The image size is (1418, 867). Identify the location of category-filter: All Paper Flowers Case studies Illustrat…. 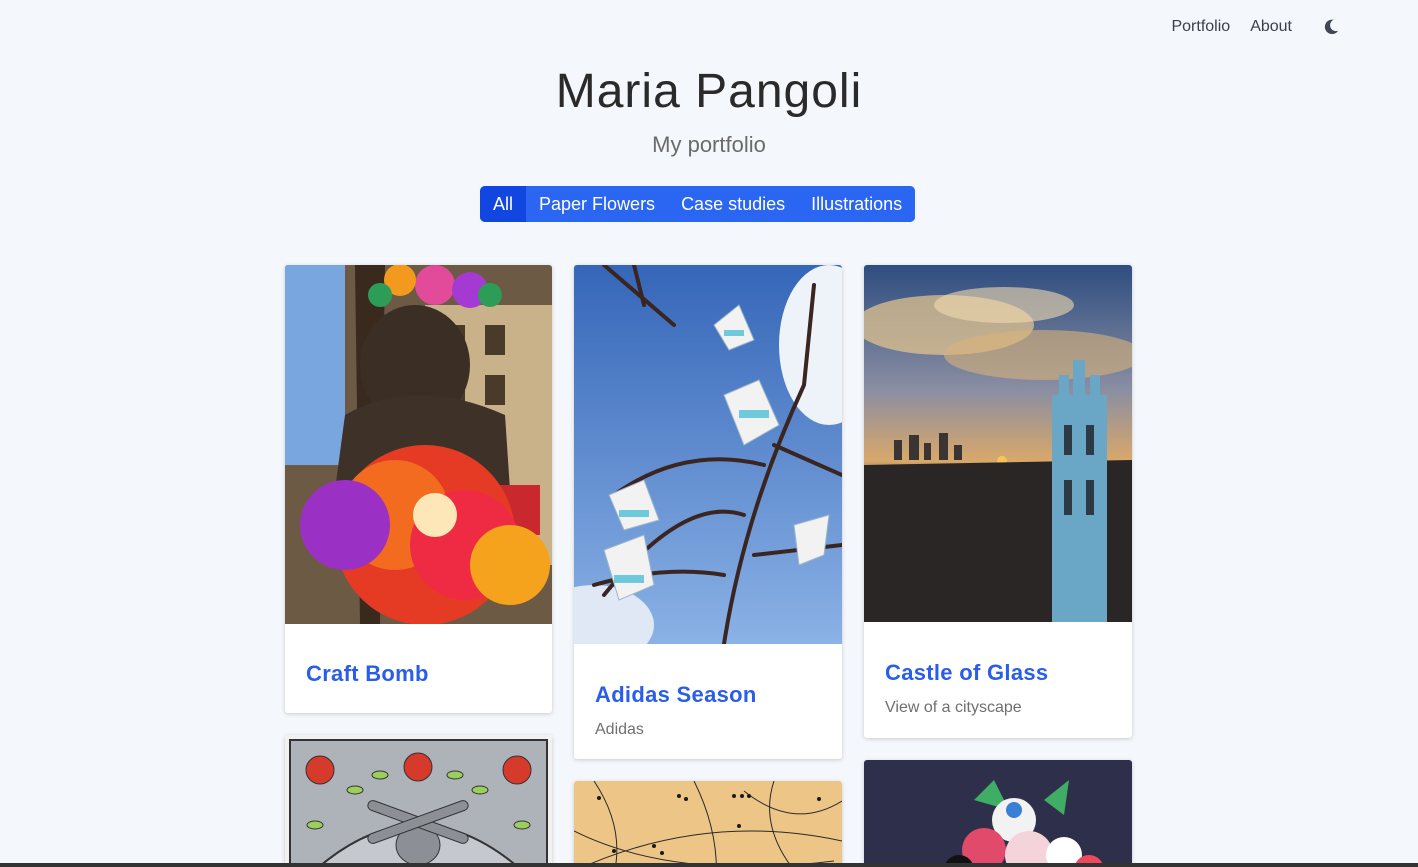
(698, 204).